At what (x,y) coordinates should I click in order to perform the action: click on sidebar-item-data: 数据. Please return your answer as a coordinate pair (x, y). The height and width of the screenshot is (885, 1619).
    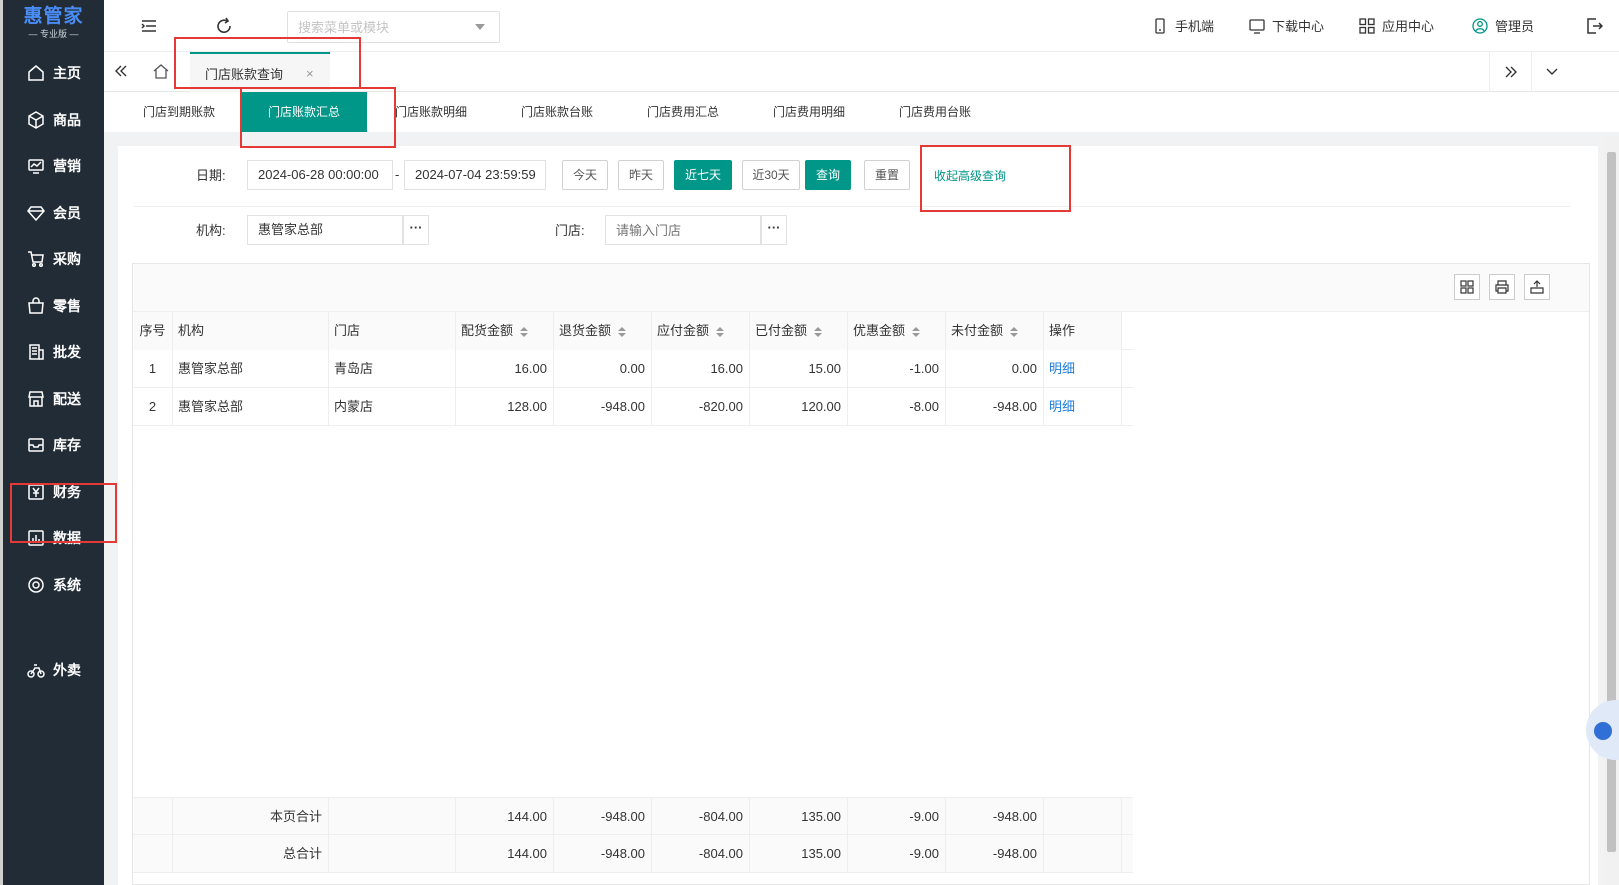
    Looking at the image, I should click on (53, 538).